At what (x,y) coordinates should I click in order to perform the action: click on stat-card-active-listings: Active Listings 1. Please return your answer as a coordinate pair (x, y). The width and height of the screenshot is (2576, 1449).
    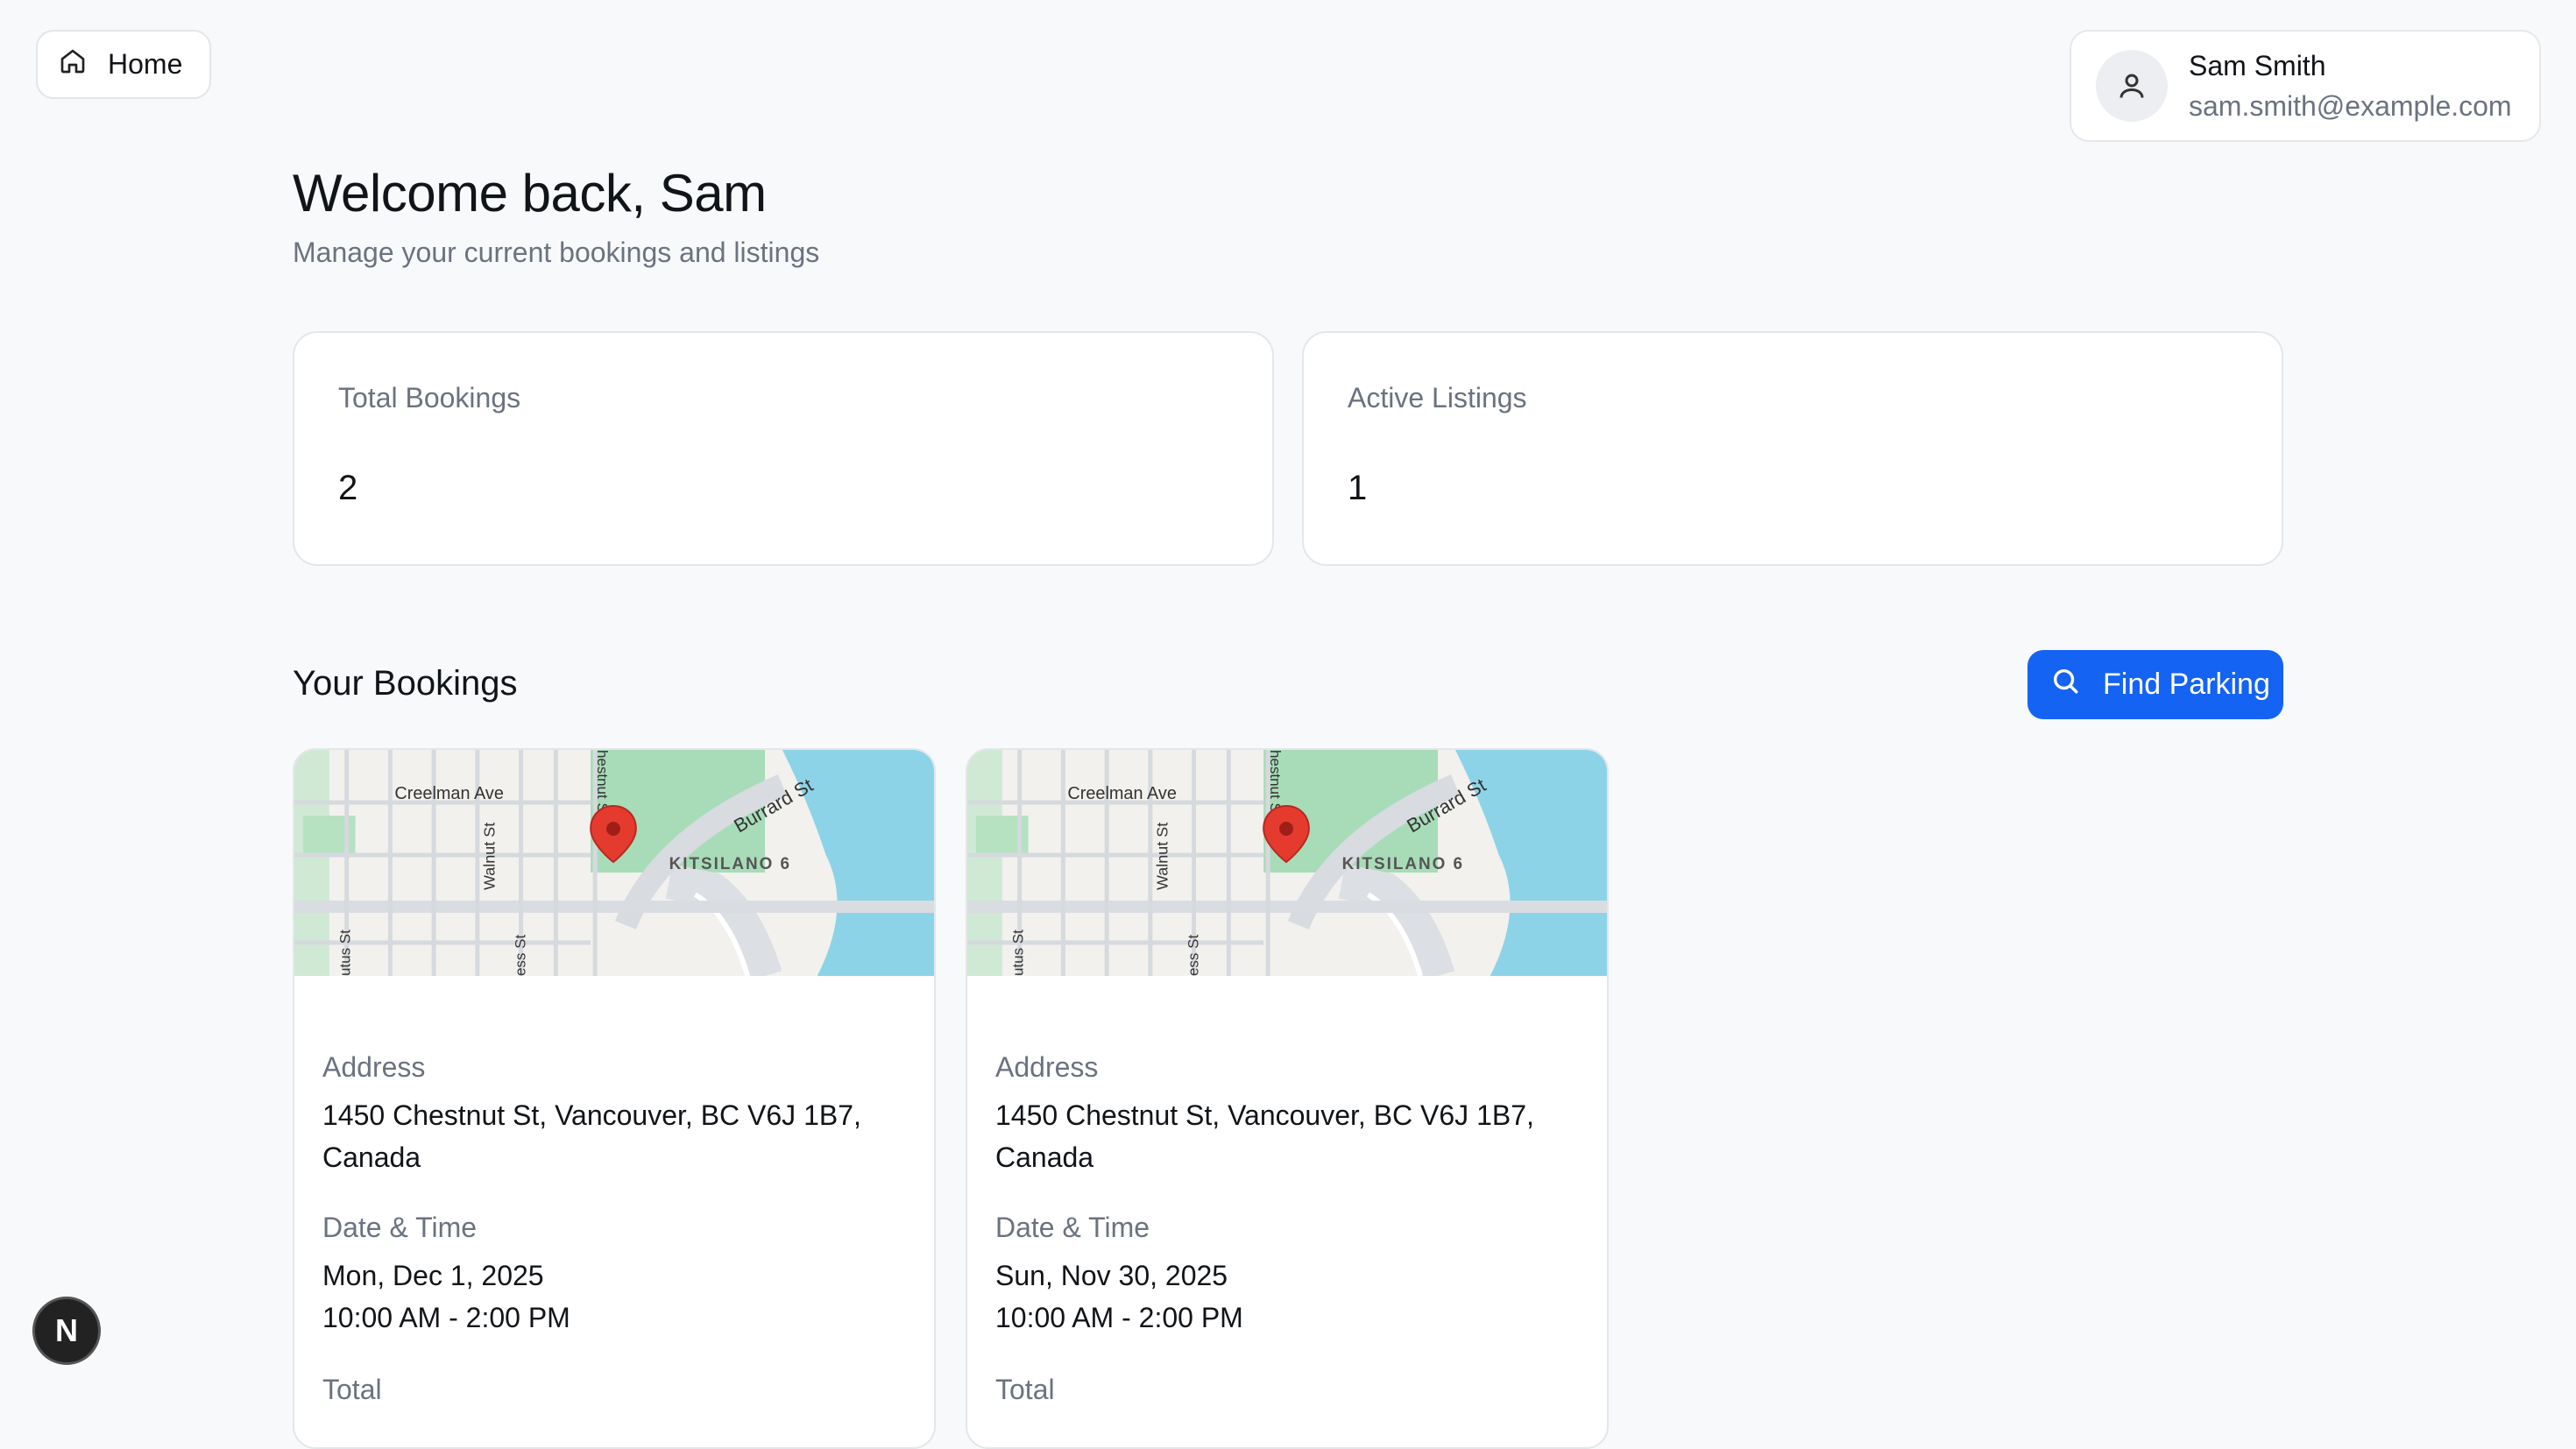
    Looking at the image, I should click on (1792, 448).